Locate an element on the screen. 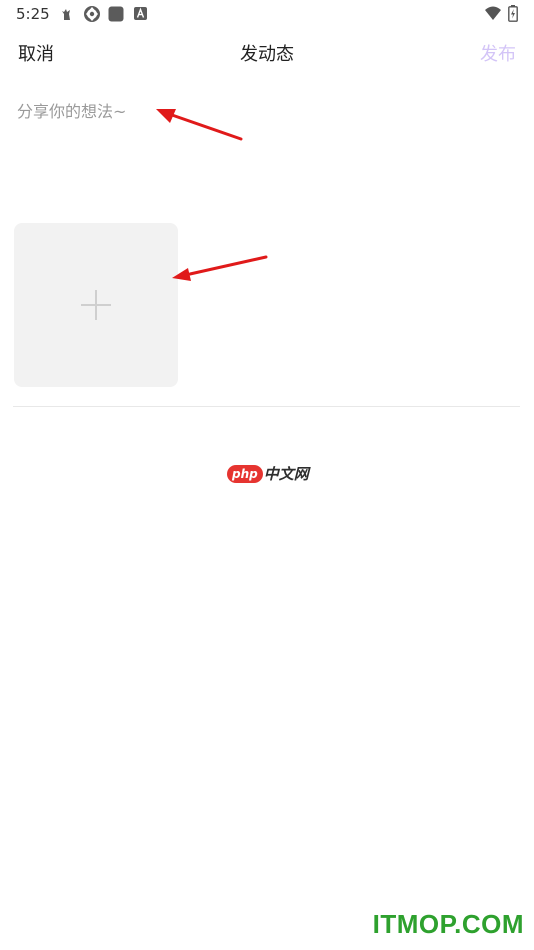 This screenshot has width=534, height=950. post-content-input is located at coordinates (271, 153).